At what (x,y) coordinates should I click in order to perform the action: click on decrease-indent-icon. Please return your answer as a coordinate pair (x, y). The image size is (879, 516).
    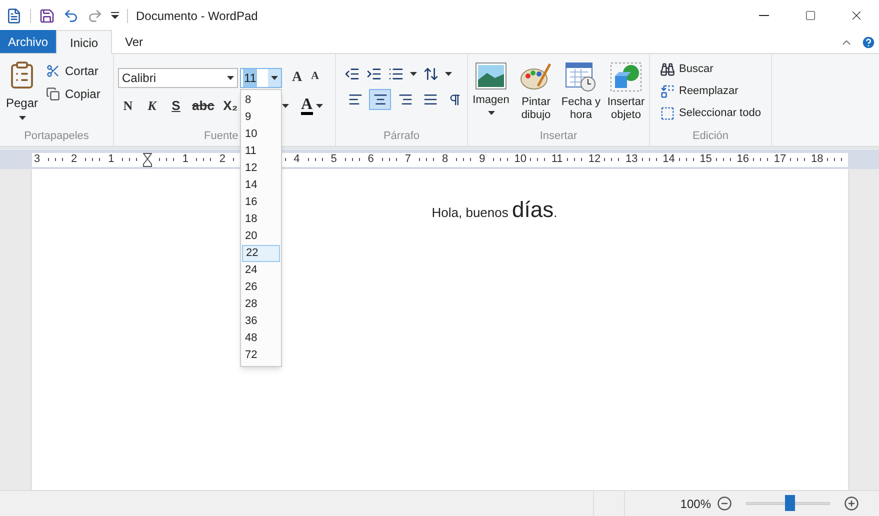
    Looking at the image, I should click on (352, 74).